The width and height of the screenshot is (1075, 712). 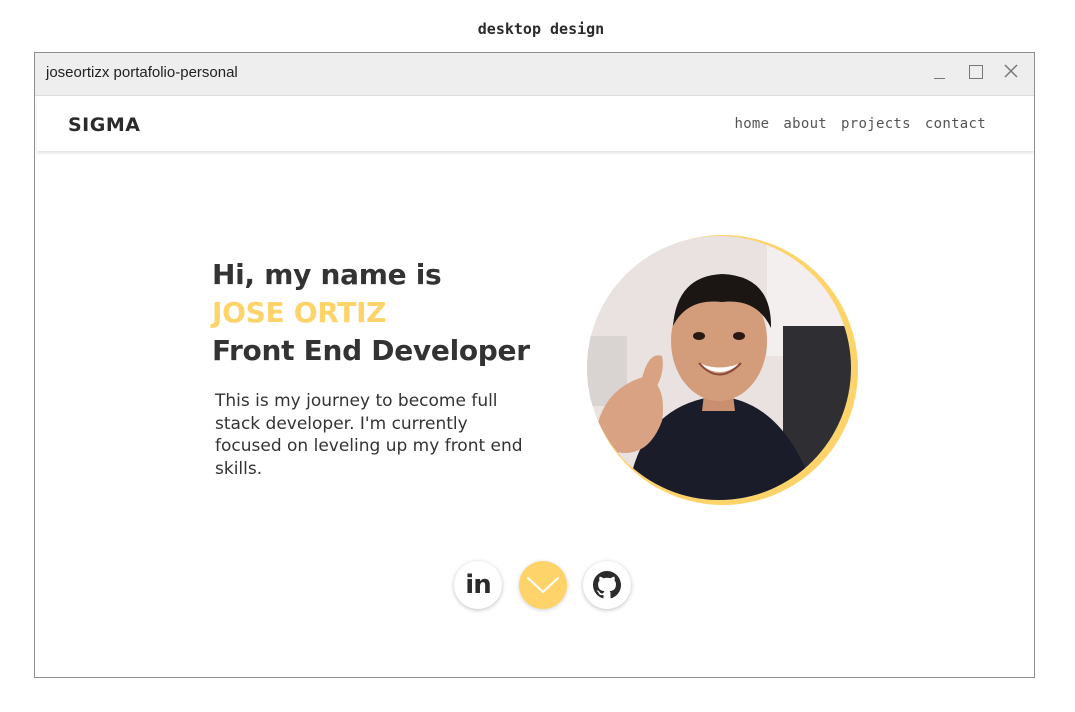 I want to click on nav-link-projects: projects, so click(x=876, y=124).